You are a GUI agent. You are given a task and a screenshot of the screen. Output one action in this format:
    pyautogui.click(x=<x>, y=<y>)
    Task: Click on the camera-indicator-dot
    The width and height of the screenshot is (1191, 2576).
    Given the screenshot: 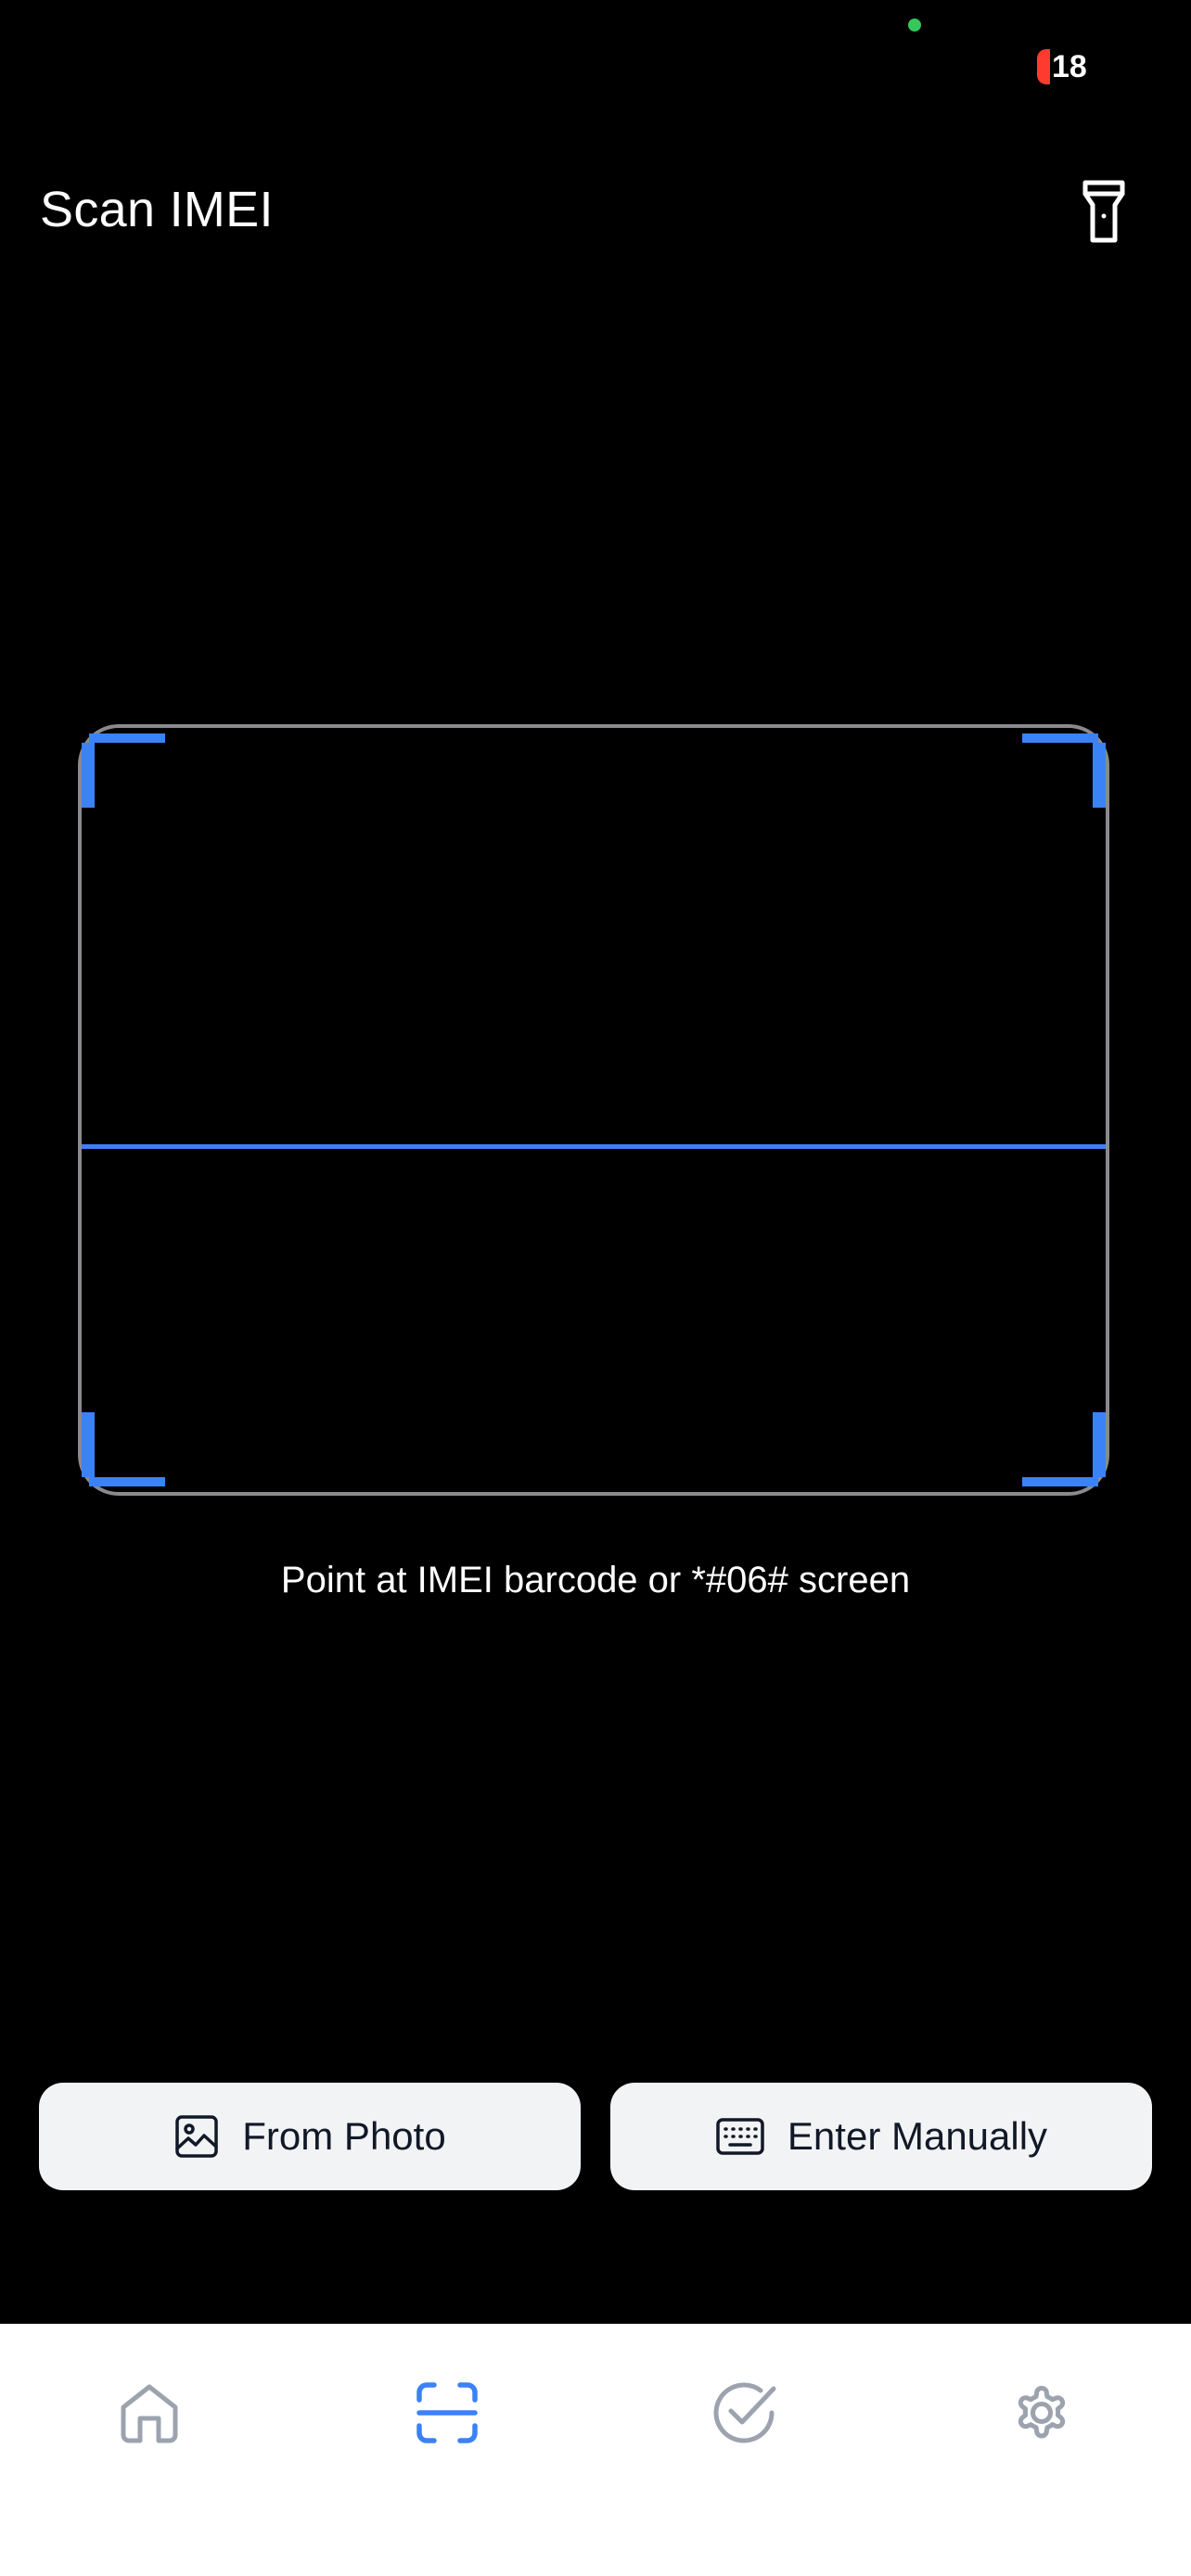 What is the action you would take?
    pyautogui.click(x=914, y=26)
    